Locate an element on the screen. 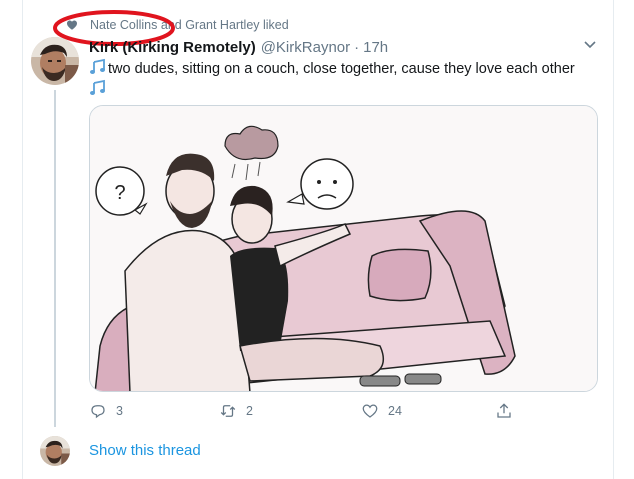  display-name: Kirk (Kirking Remotely) is located at coordinates (172, 47).